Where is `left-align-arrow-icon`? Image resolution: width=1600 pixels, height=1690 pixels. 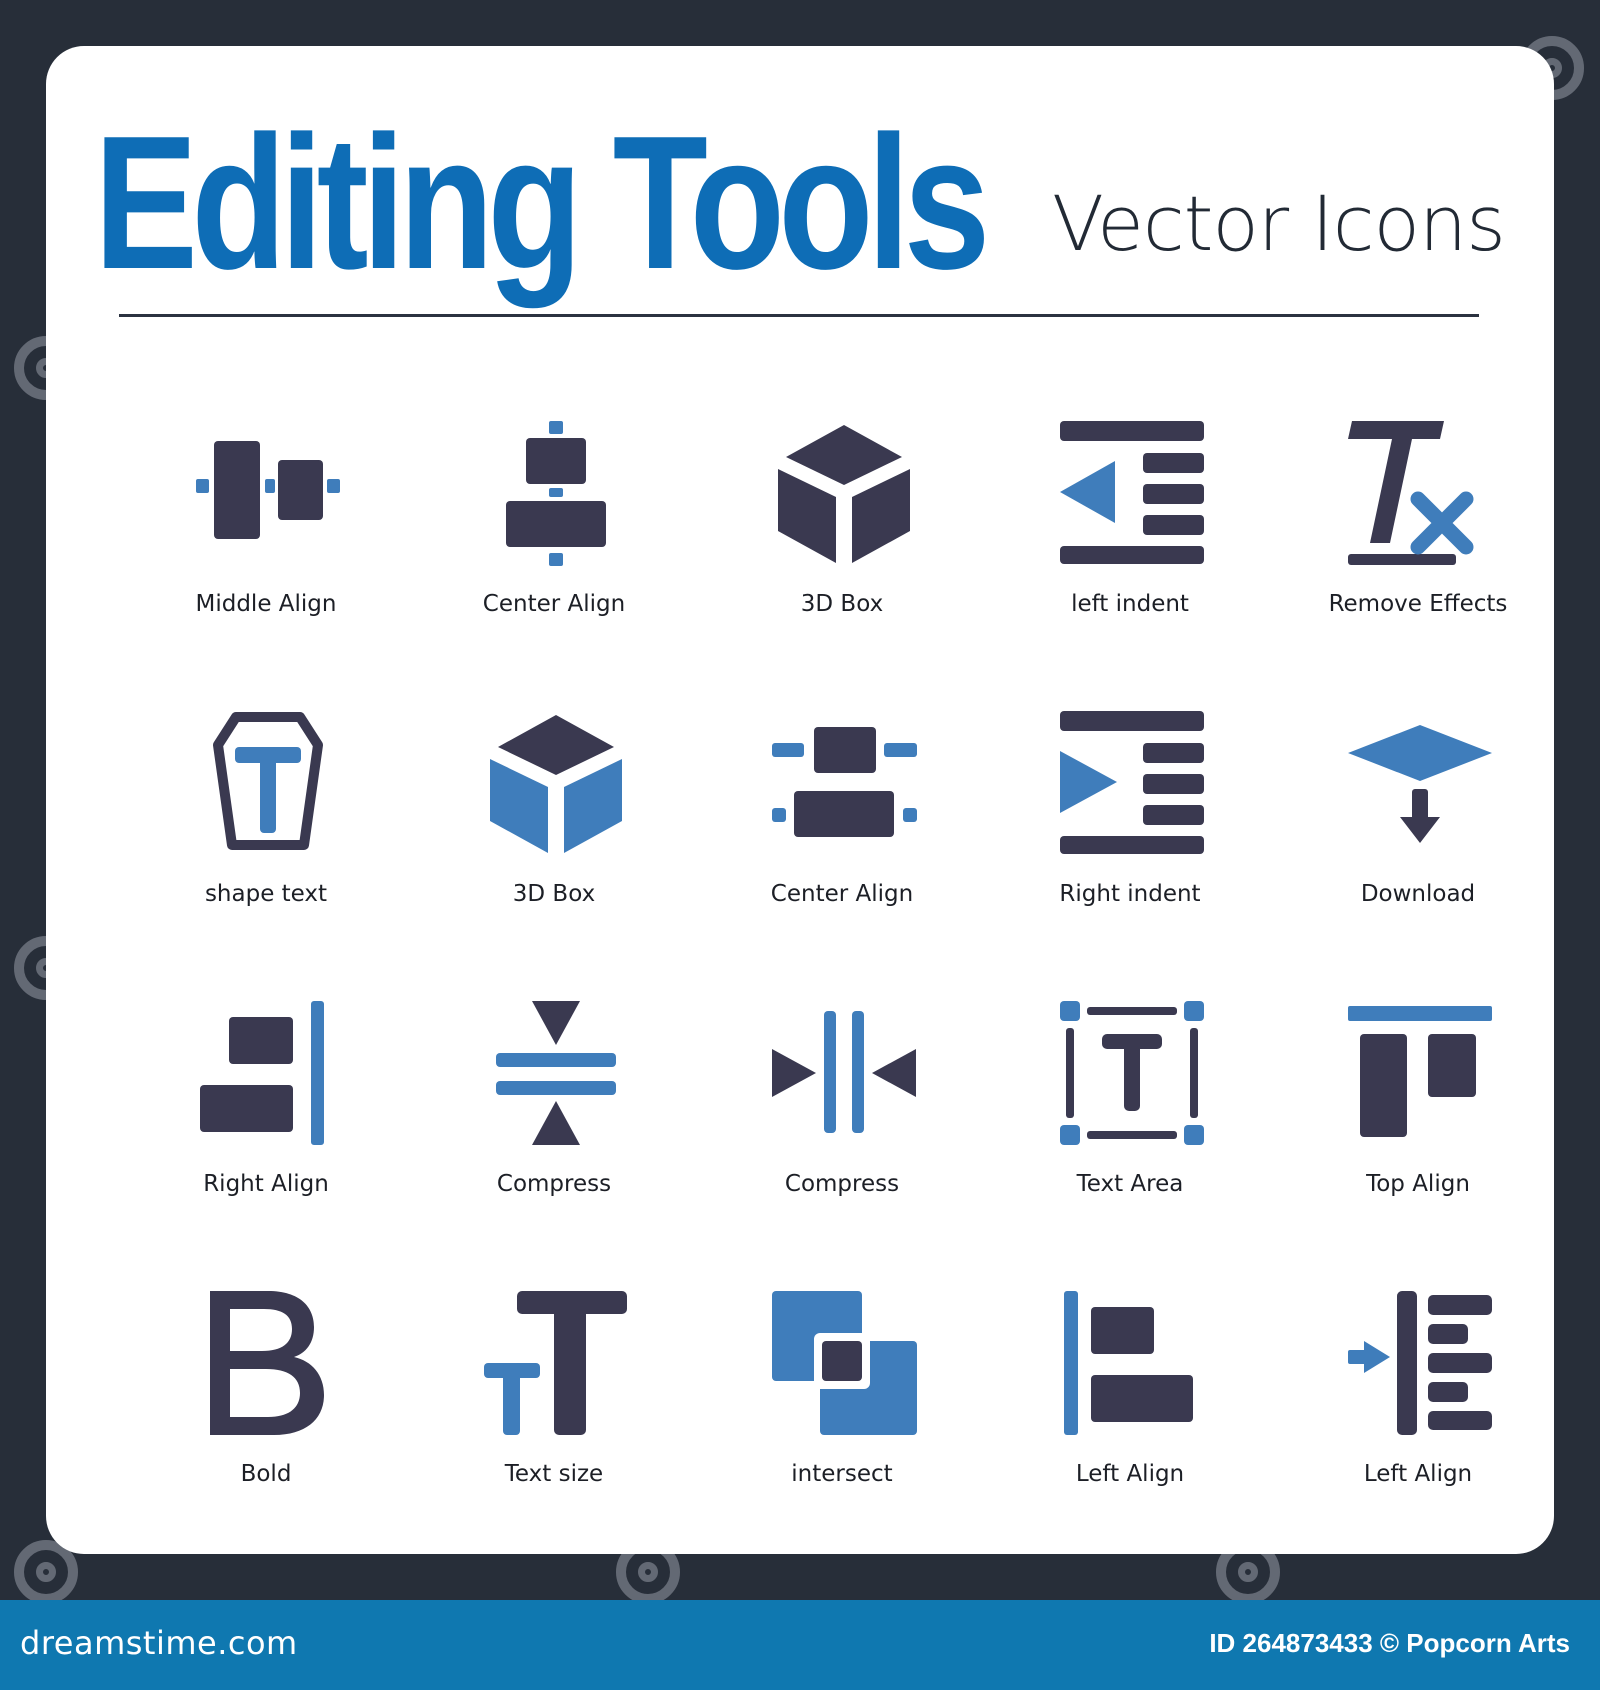
left-align-arrow-icon is located at coordinates (1420, 1363).